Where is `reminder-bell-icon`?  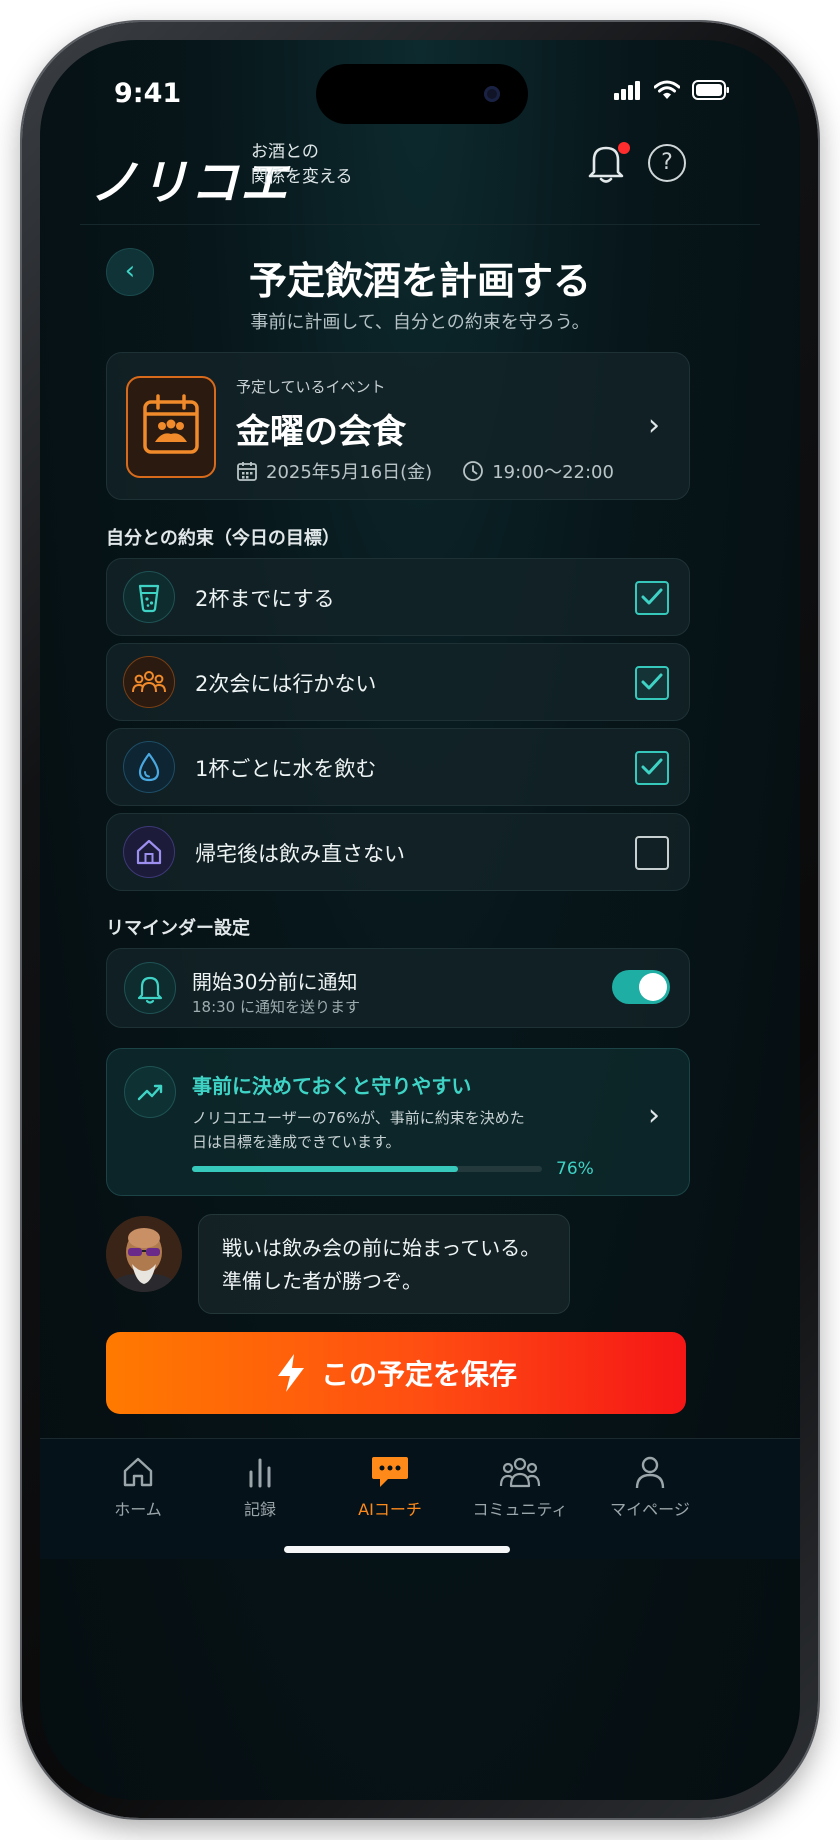
reminder-bell-icon is located at coordinates (150, 988).